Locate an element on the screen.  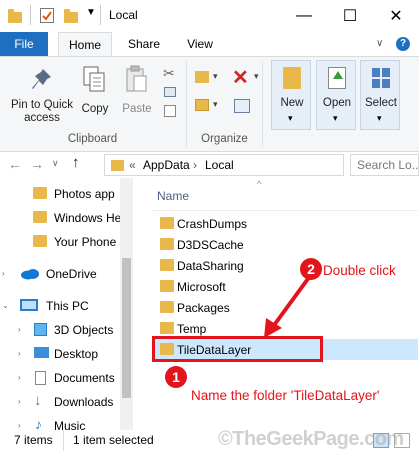
file-name: CrashDumps is located at coordinates (212, 224).